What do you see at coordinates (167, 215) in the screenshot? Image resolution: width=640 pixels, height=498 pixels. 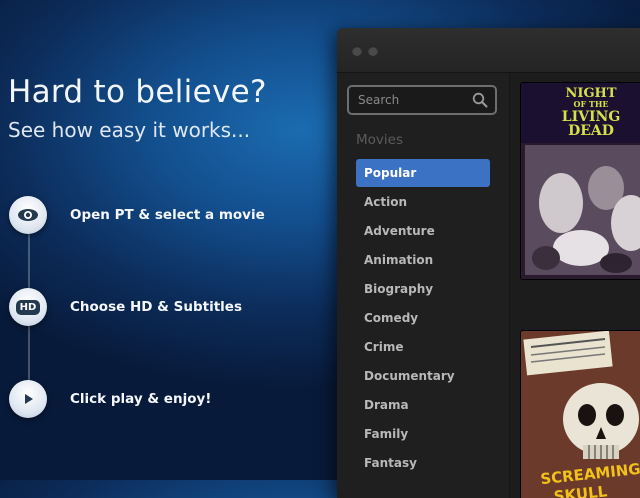 I see `step-1-label: Open PT & select a movie` at bounding box center [167, 215].